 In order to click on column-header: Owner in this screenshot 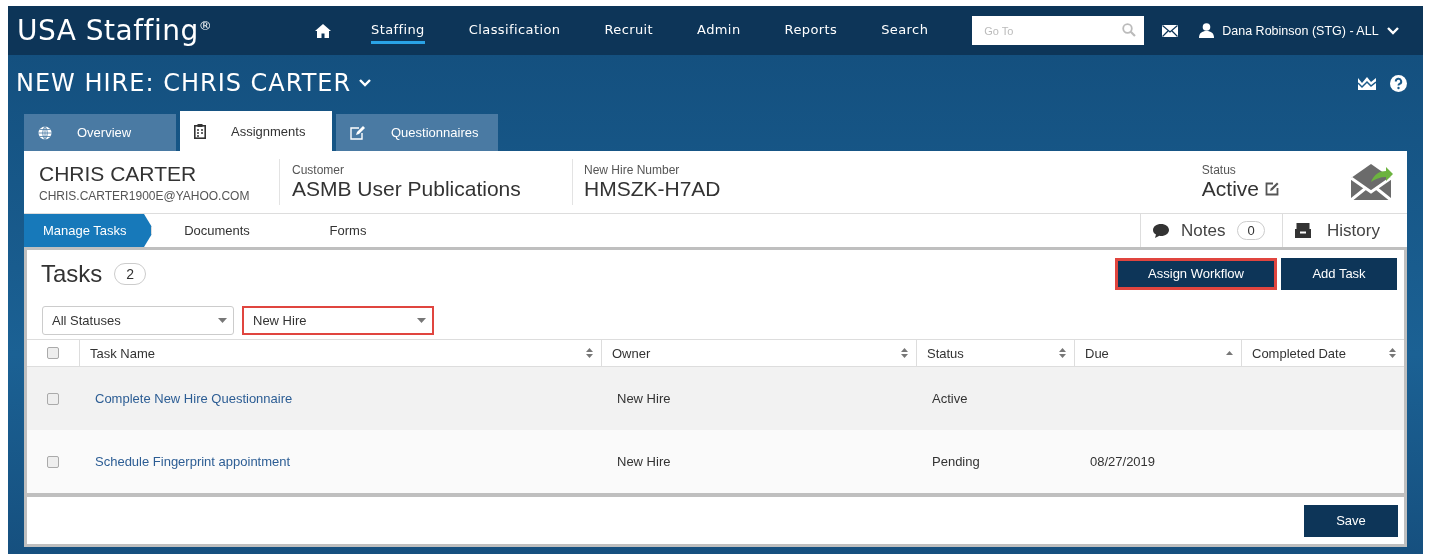, I will do `click(631, 353)`.